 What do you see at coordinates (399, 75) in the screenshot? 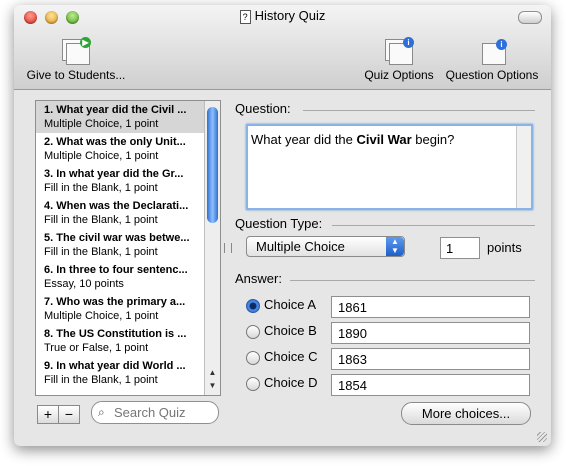
I see `quiz-options-label: Quiz Options` at bounding box center [399, 75].